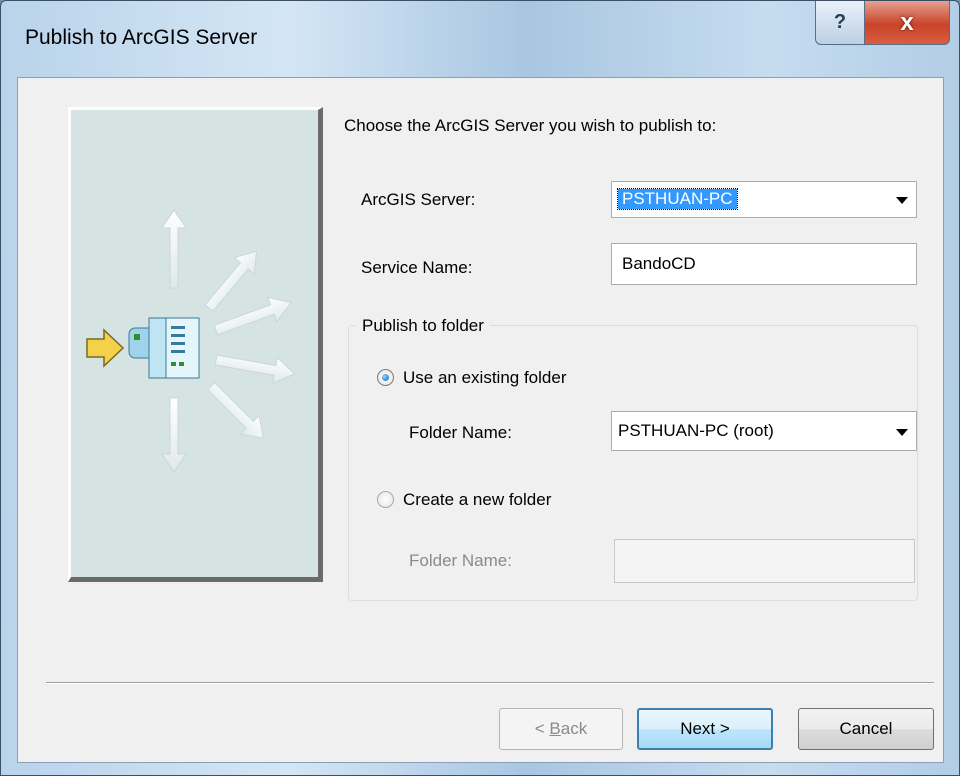  I want to click on cancel-button-label: Cancel, so click(866, 728).